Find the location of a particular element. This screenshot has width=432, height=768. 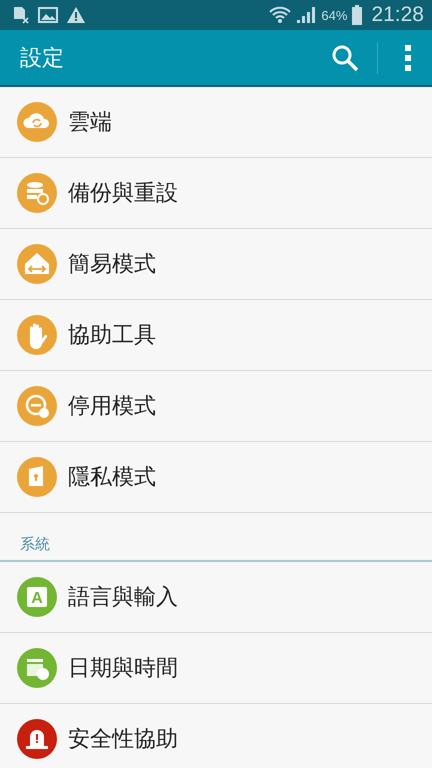

battery-icon is located at coordinates (357, 15).